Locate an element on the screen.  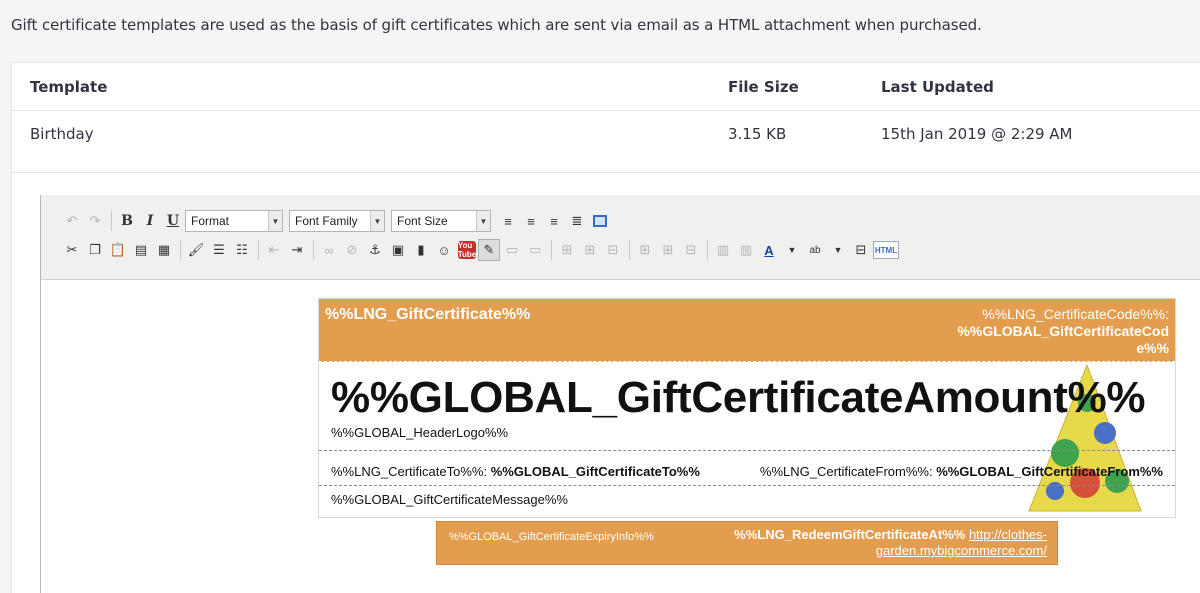
delete-col-icon: ⊟ is located at coordinates (691, 250).